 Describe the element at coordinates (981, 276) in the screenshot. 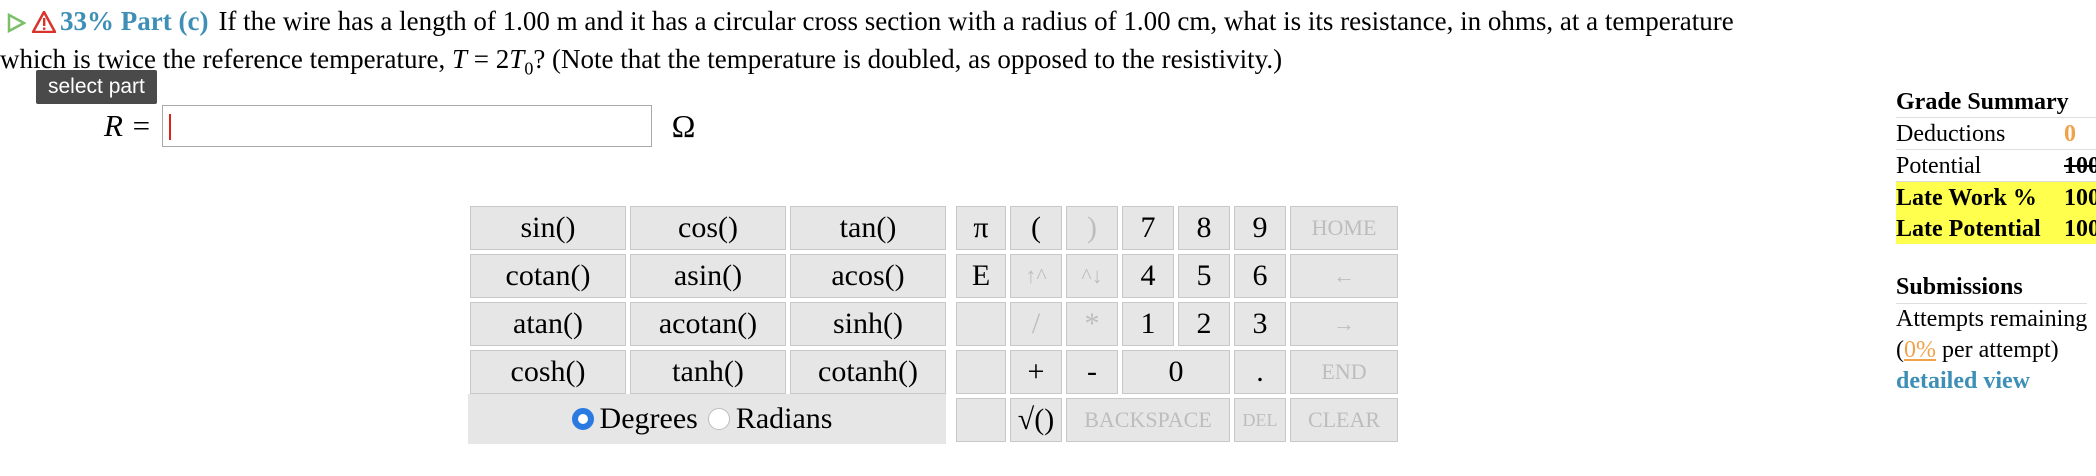

I see `key-e: E` at that location.